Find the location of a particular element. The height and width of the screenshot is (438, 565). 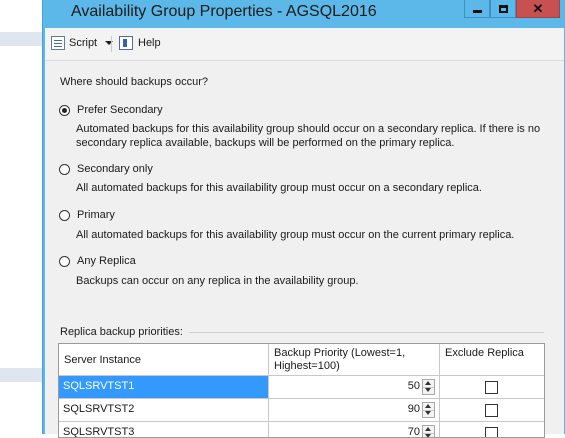

radio-prefer-secondary: Prefer Secondary is located at coordinates (111, 110).